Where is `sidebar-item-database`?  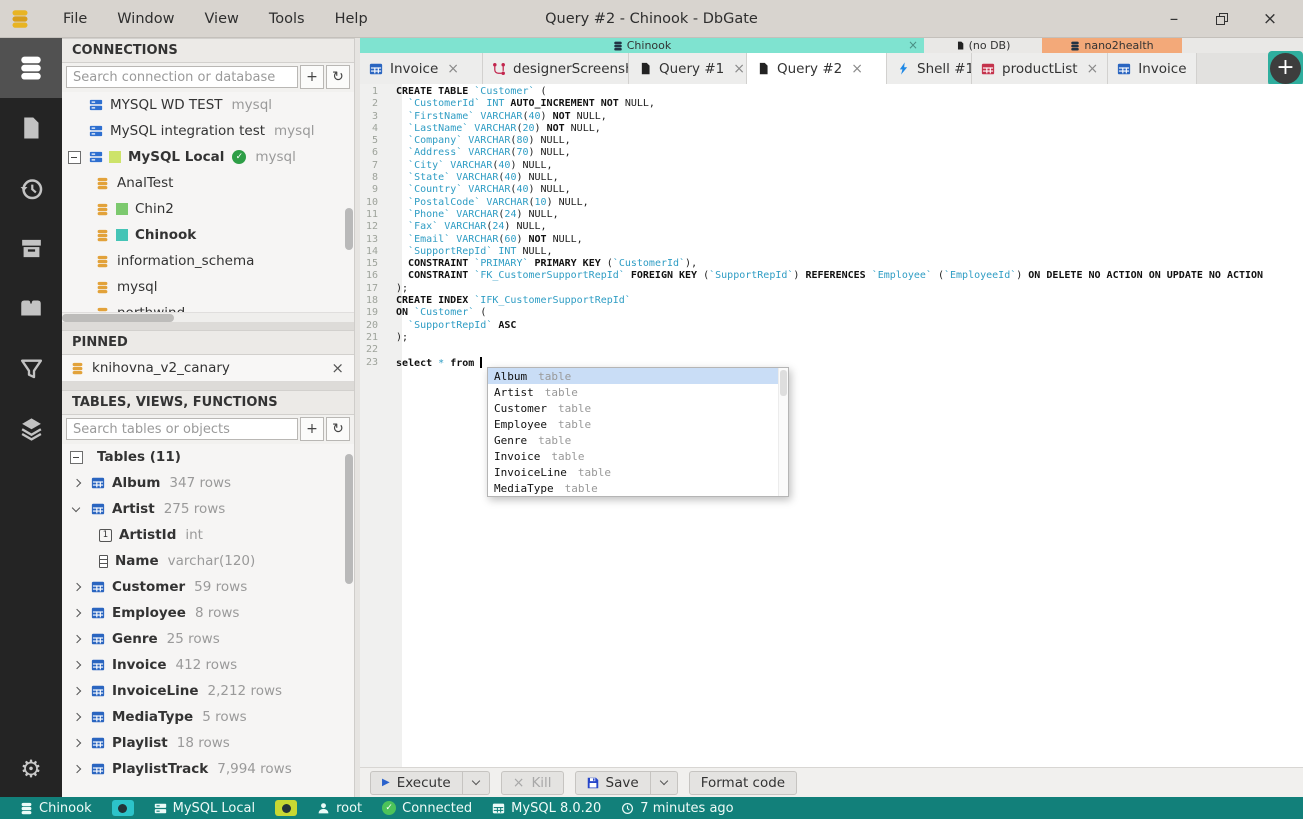 sidebar-item-database is located at coordinates (31, 68).